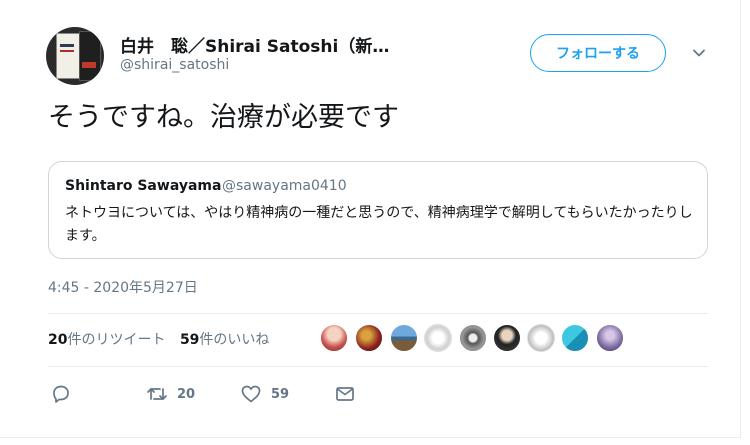 The image size is (750, 445). What do you see at coordinates (234, 340) in the screenshot?
I see `likes-label: 件のいいね` at bounding box center [234, 340].